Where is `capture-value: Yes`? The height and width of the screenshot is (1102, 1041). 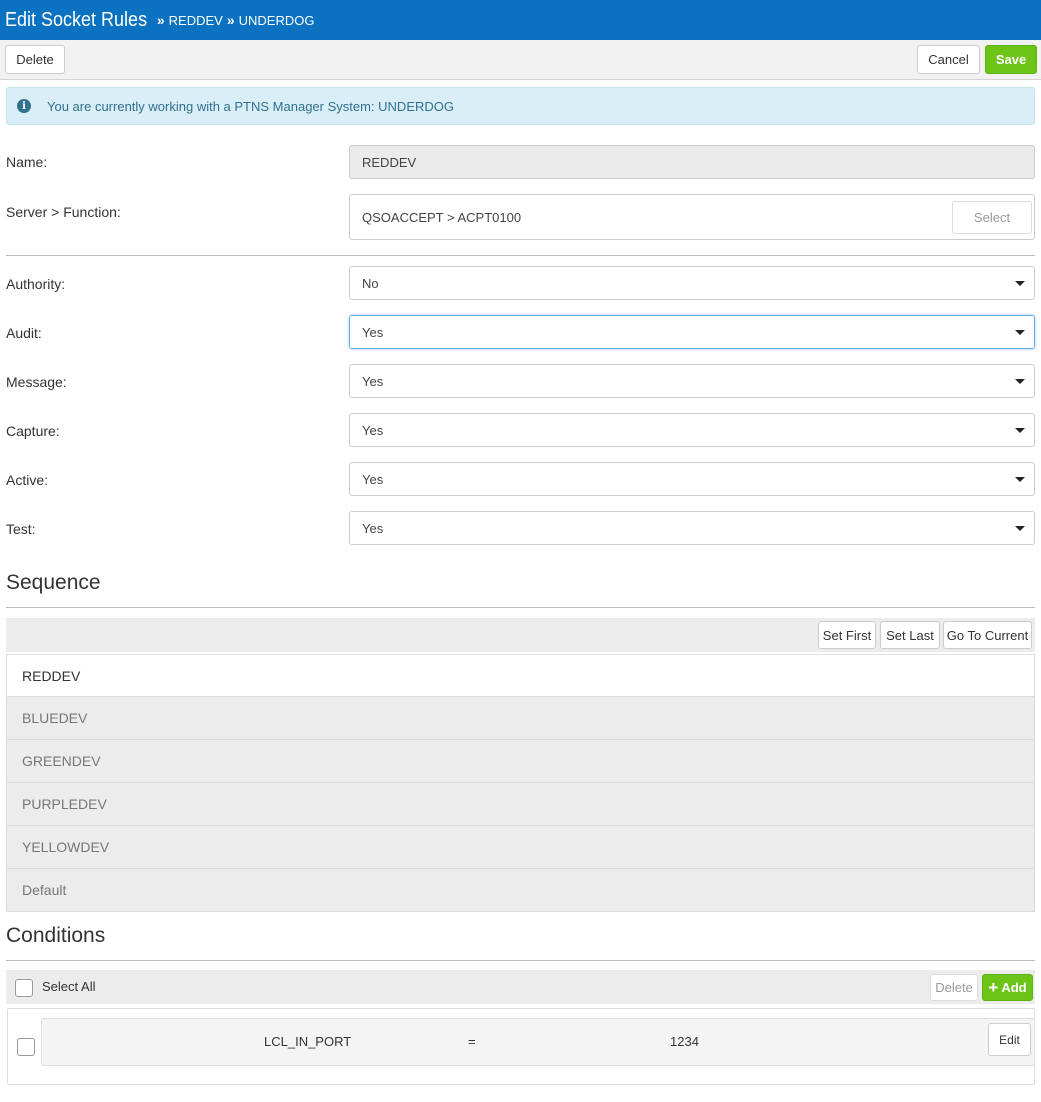 capture-value: Yes is located at coordinates (373, 430).